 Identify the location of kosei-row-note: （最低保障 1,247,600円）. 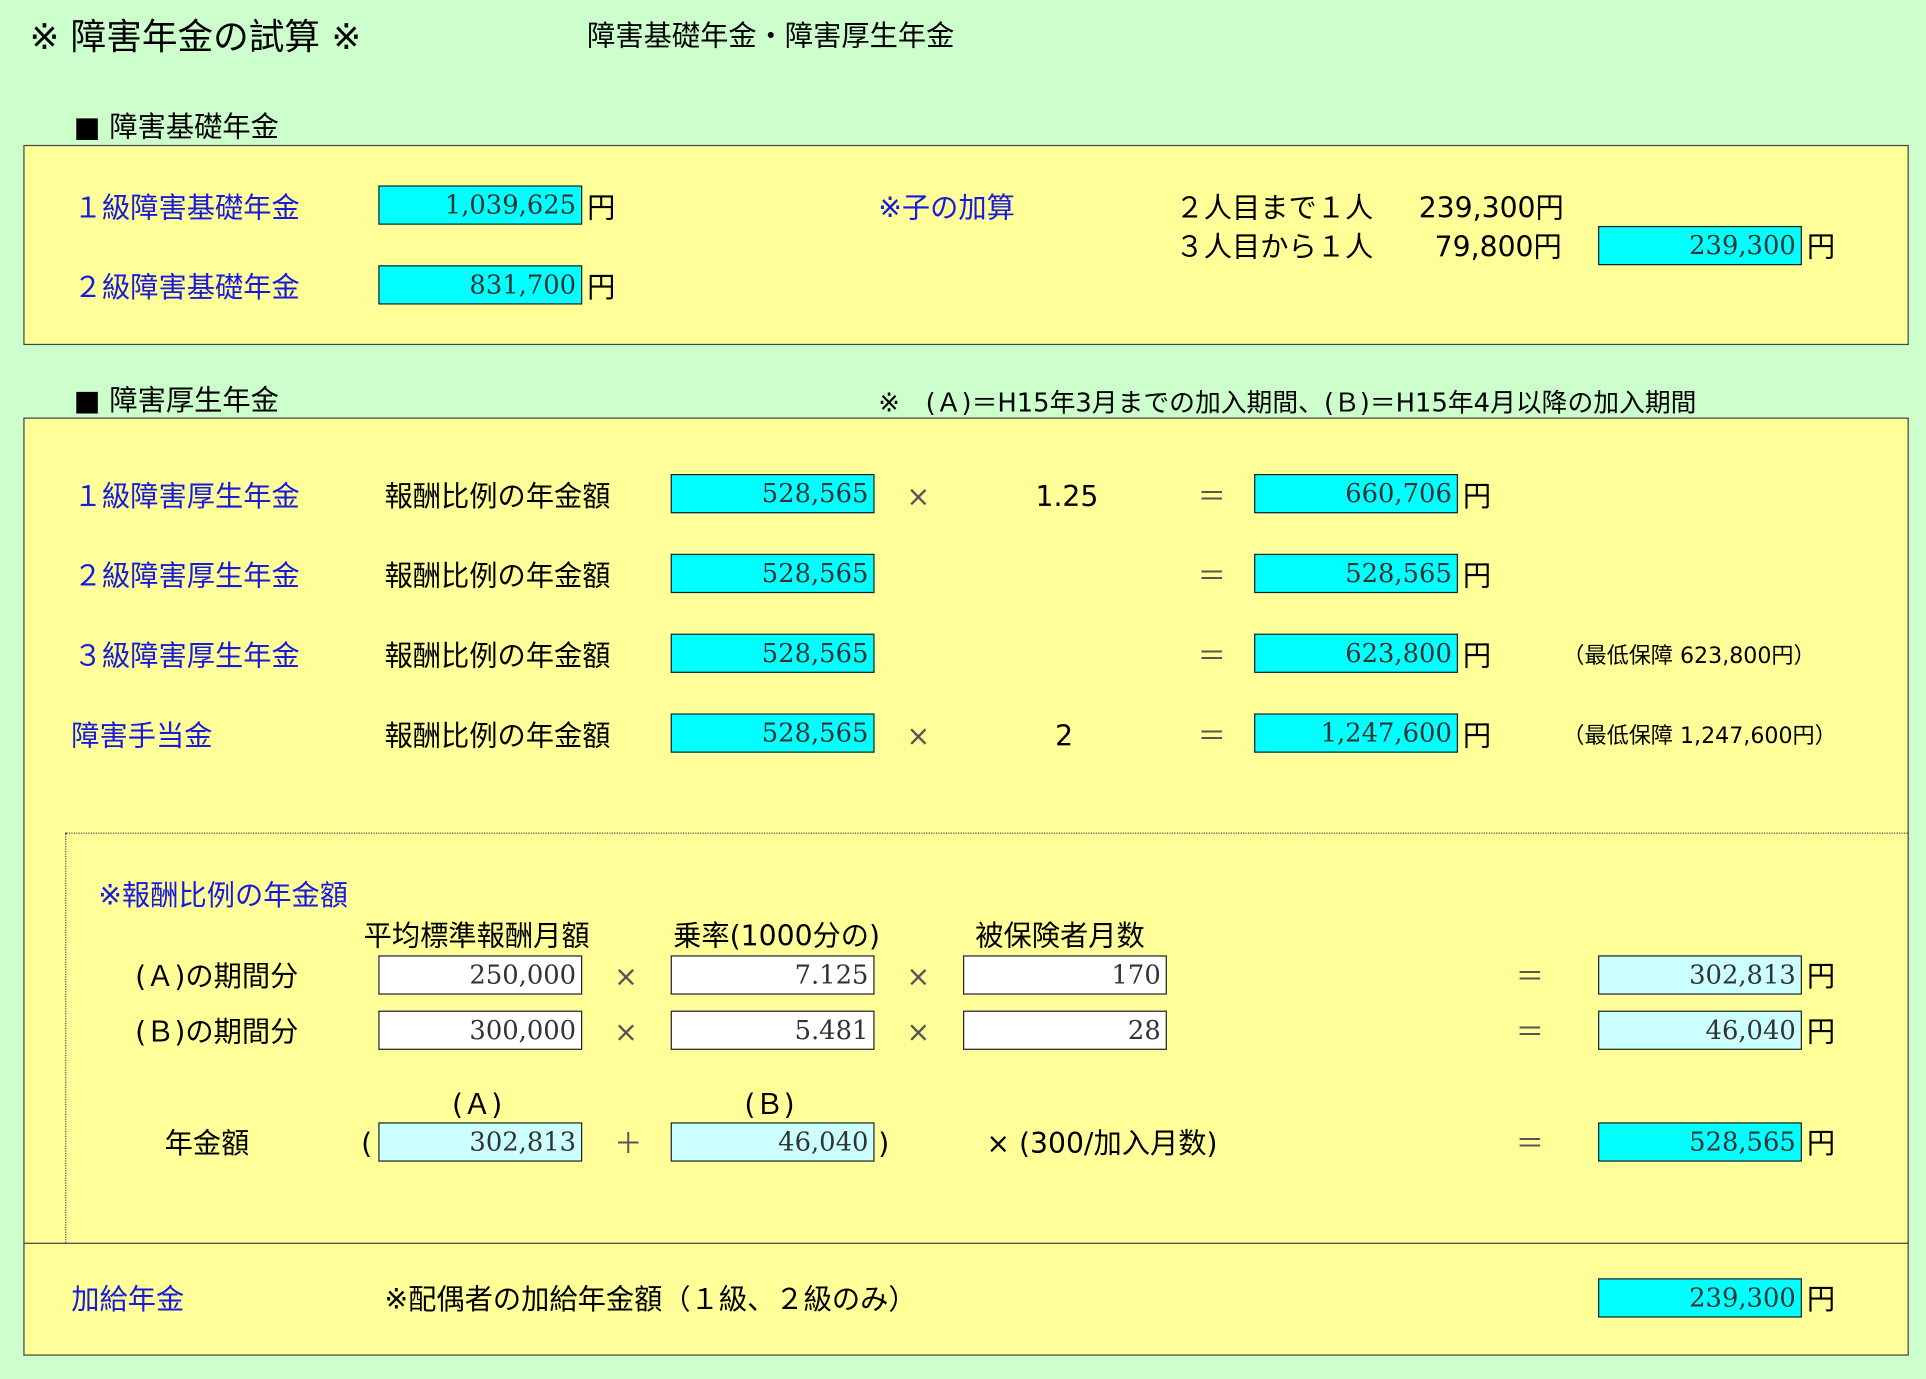
(1699, 736).